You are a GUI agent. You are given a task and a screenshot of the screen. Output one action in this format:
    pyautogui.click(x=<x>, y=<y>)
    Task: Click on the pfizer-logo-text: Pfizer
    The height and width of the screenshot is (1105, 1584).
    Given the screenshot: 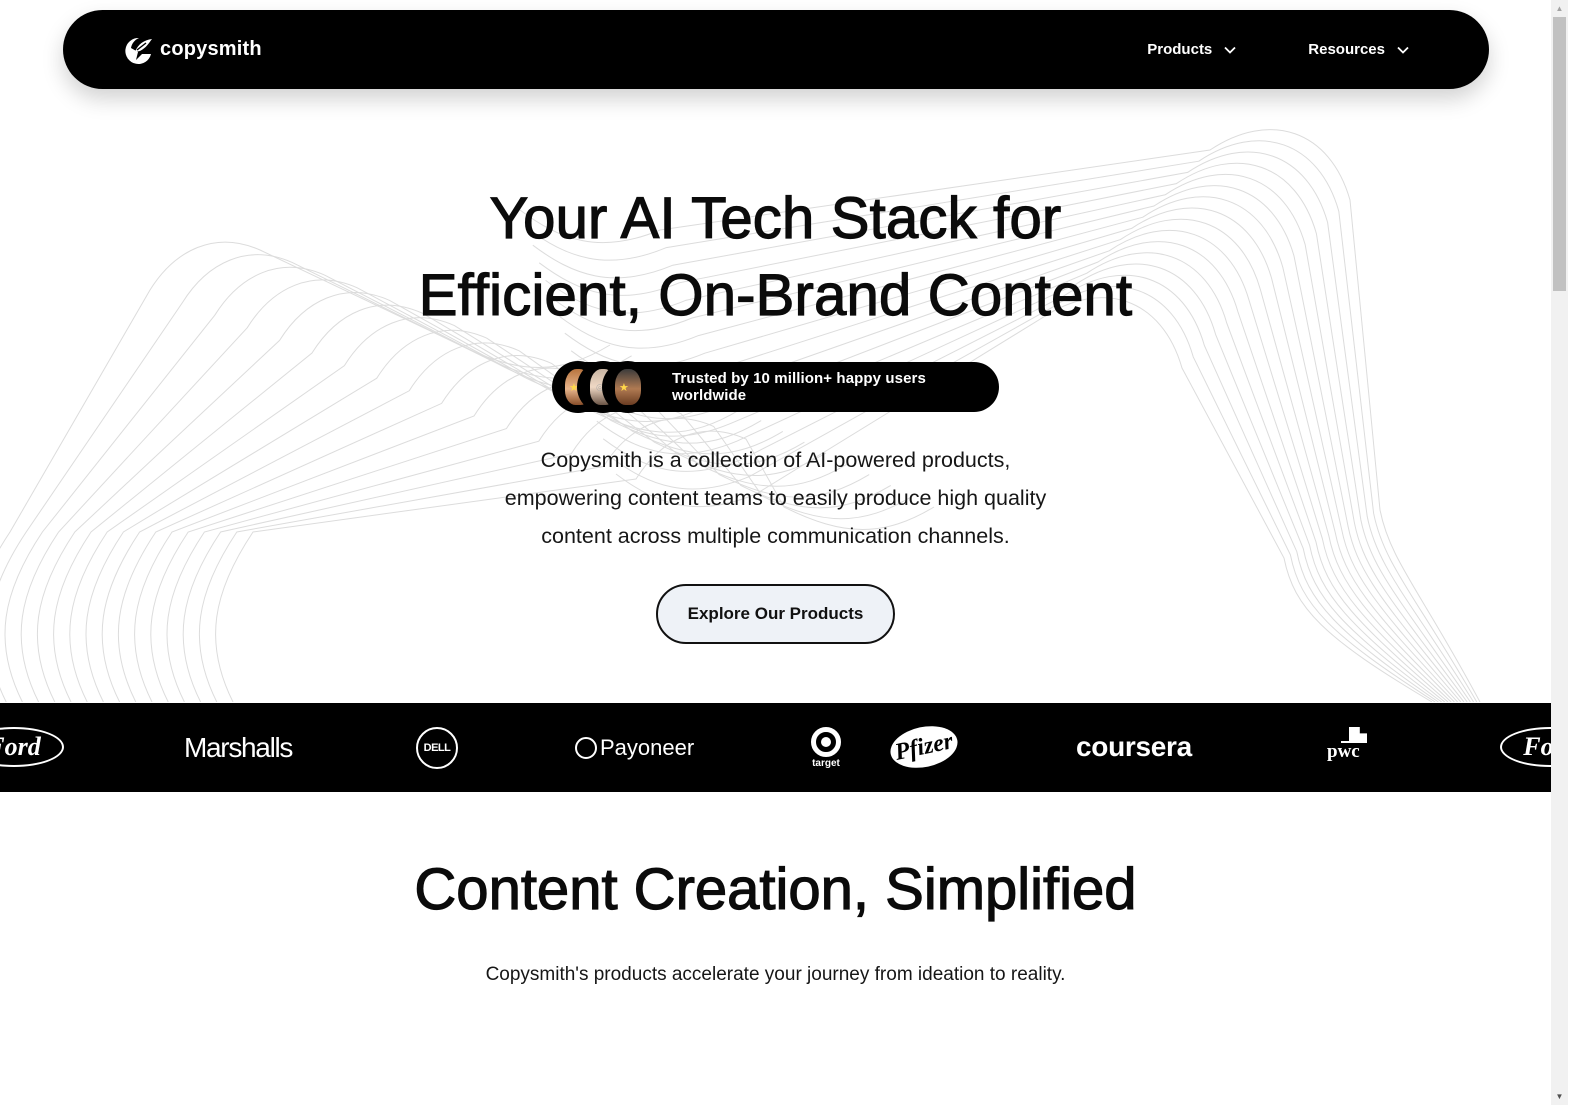 What is the action you would take?
    pyautogui.click(x=924, y=746)
    